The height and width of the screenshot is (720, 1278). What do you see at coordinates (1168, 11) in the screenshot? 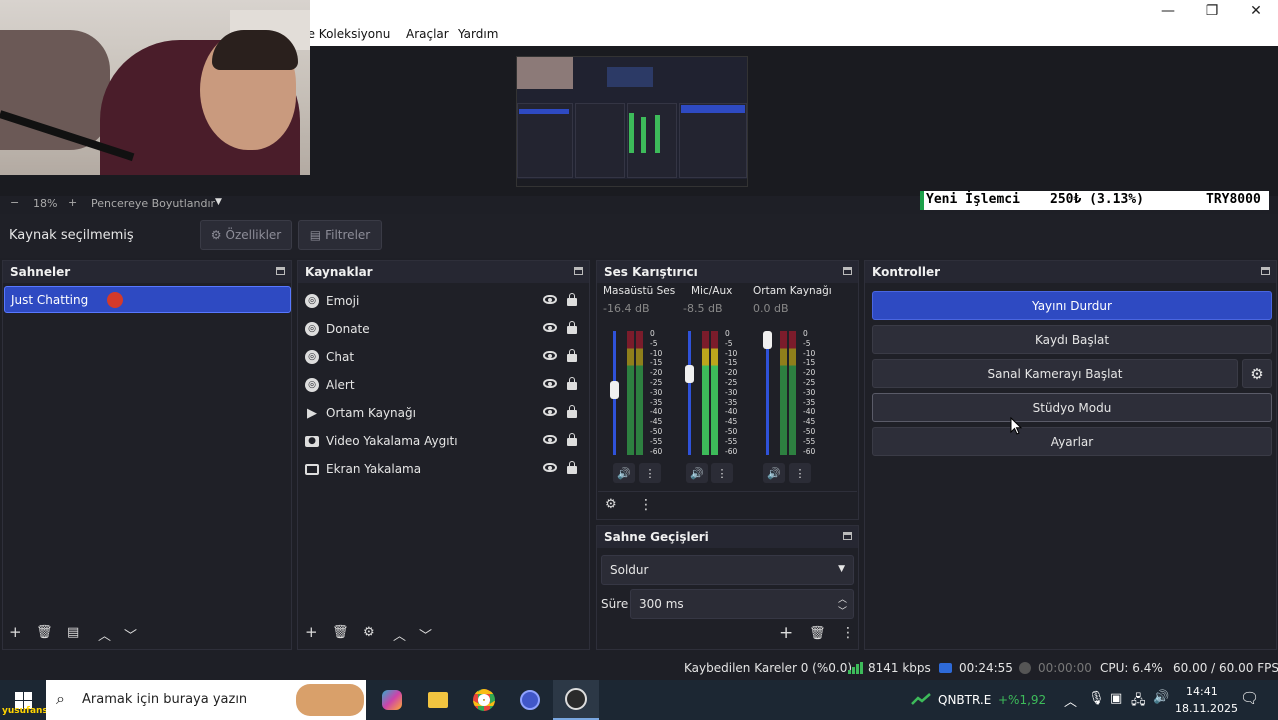
I see `minimize-button: —` at bounding box center [1168, 11].